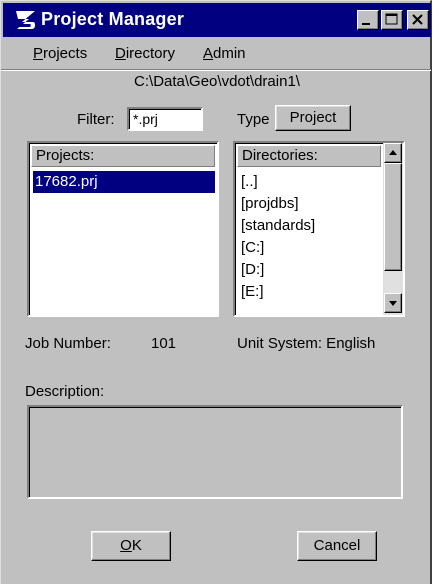 This screenshot has width=436, height=584. I want to click on projects-list-header: Projects:, so click(123, 156).